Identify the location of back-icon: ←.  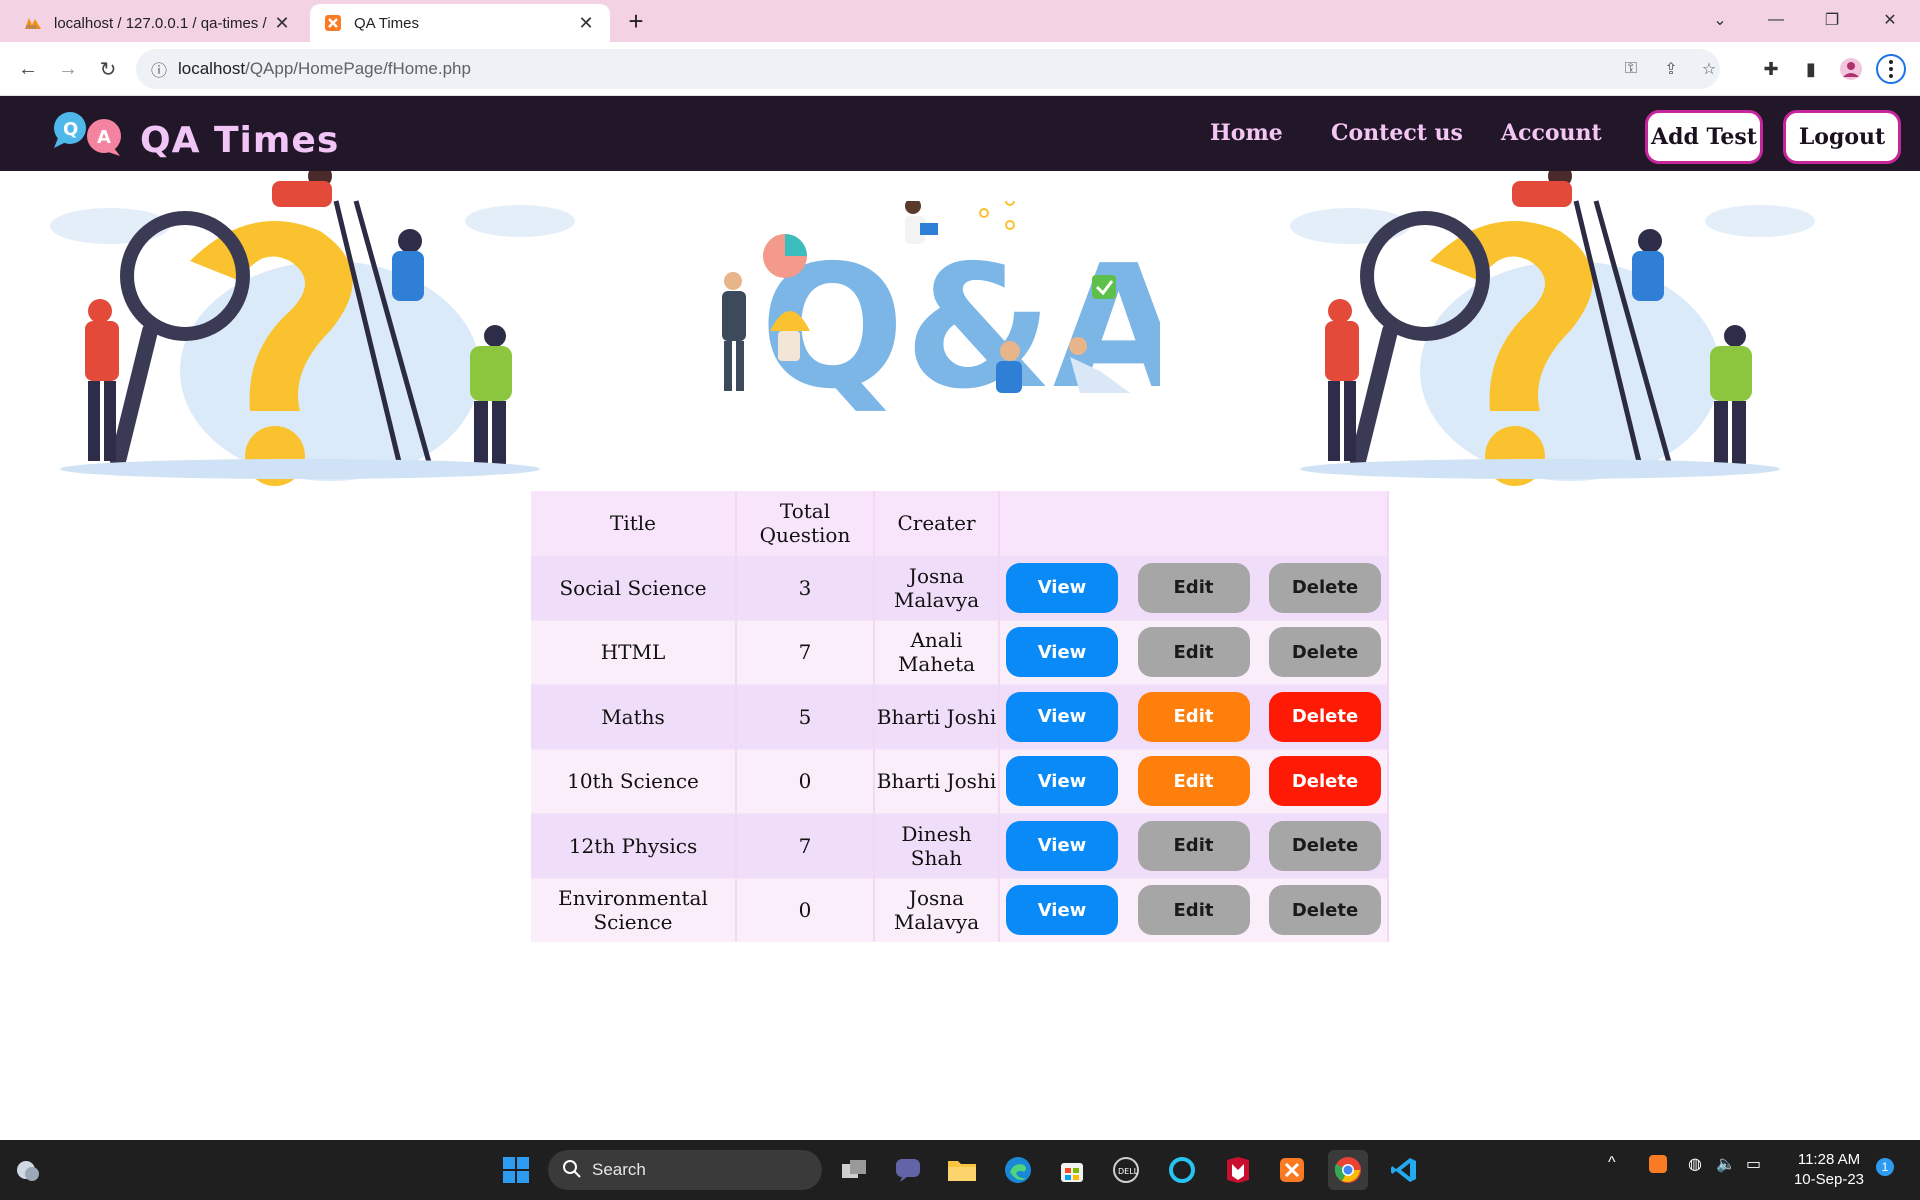
(28, 69).